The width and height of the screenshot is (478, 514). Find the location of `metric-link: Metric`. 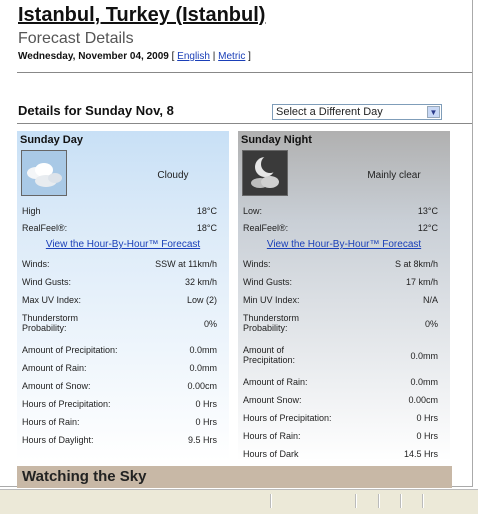

metric-link: Metric is located at coordinates (231, 56).